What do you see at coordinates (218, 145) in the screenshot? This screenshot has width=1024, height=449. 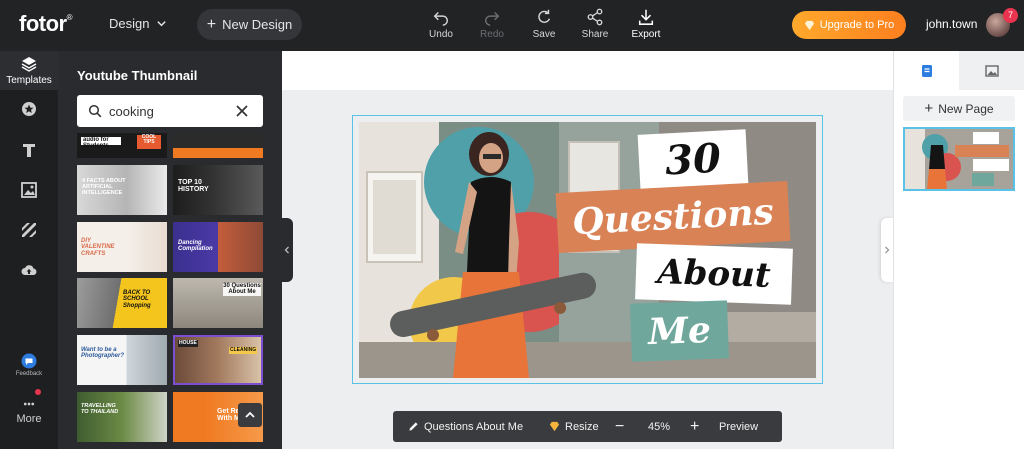 I see `template-thumbnail` at bounding box center [218, 145].